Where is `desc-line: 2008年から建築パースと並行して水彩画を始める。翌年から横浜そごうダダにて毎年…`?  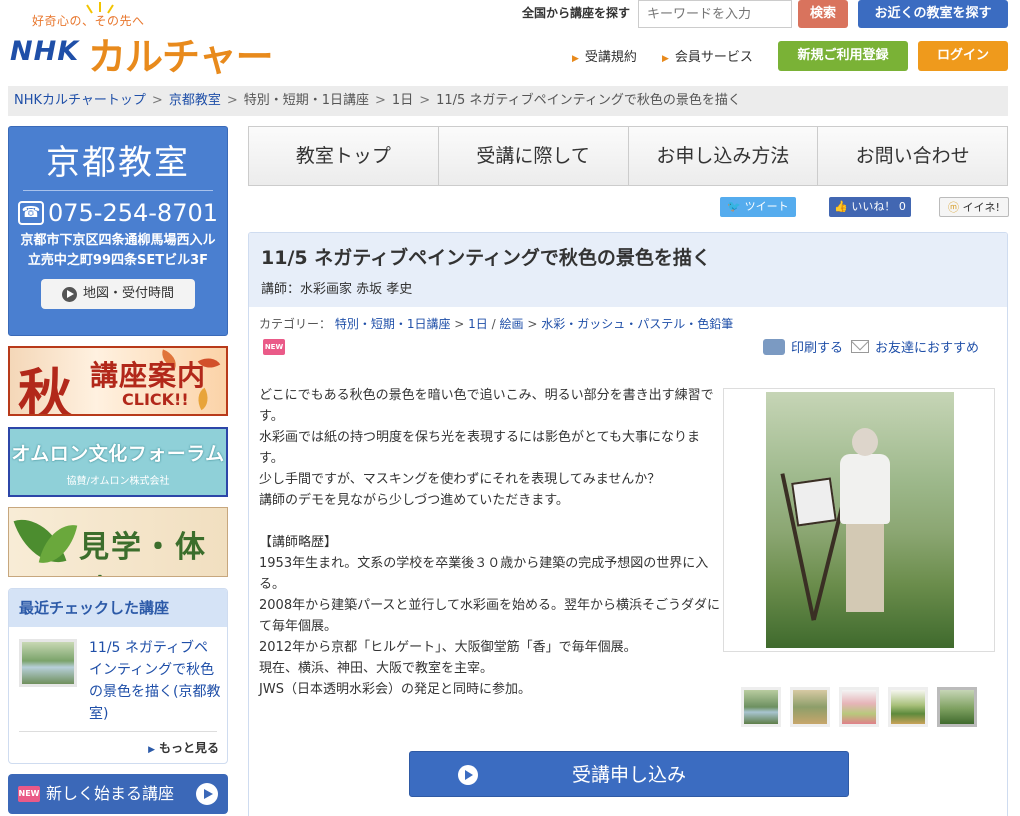
desc-line: 2008年から建築パースと並行して水彩画を始める。翌年から横浜そごうダダにて毎年… is located at coordinates (490, 616).